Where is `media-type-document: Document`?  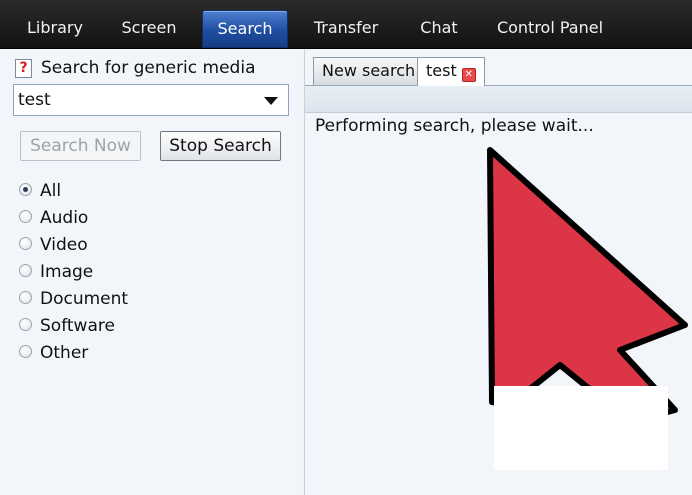 media-type-document: Document is located at coordinates (73, 299).